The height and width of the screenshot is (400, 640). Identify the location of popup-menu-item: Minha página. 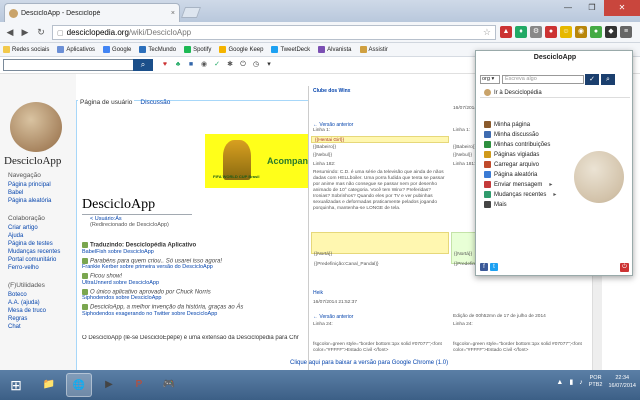
(507, 124).